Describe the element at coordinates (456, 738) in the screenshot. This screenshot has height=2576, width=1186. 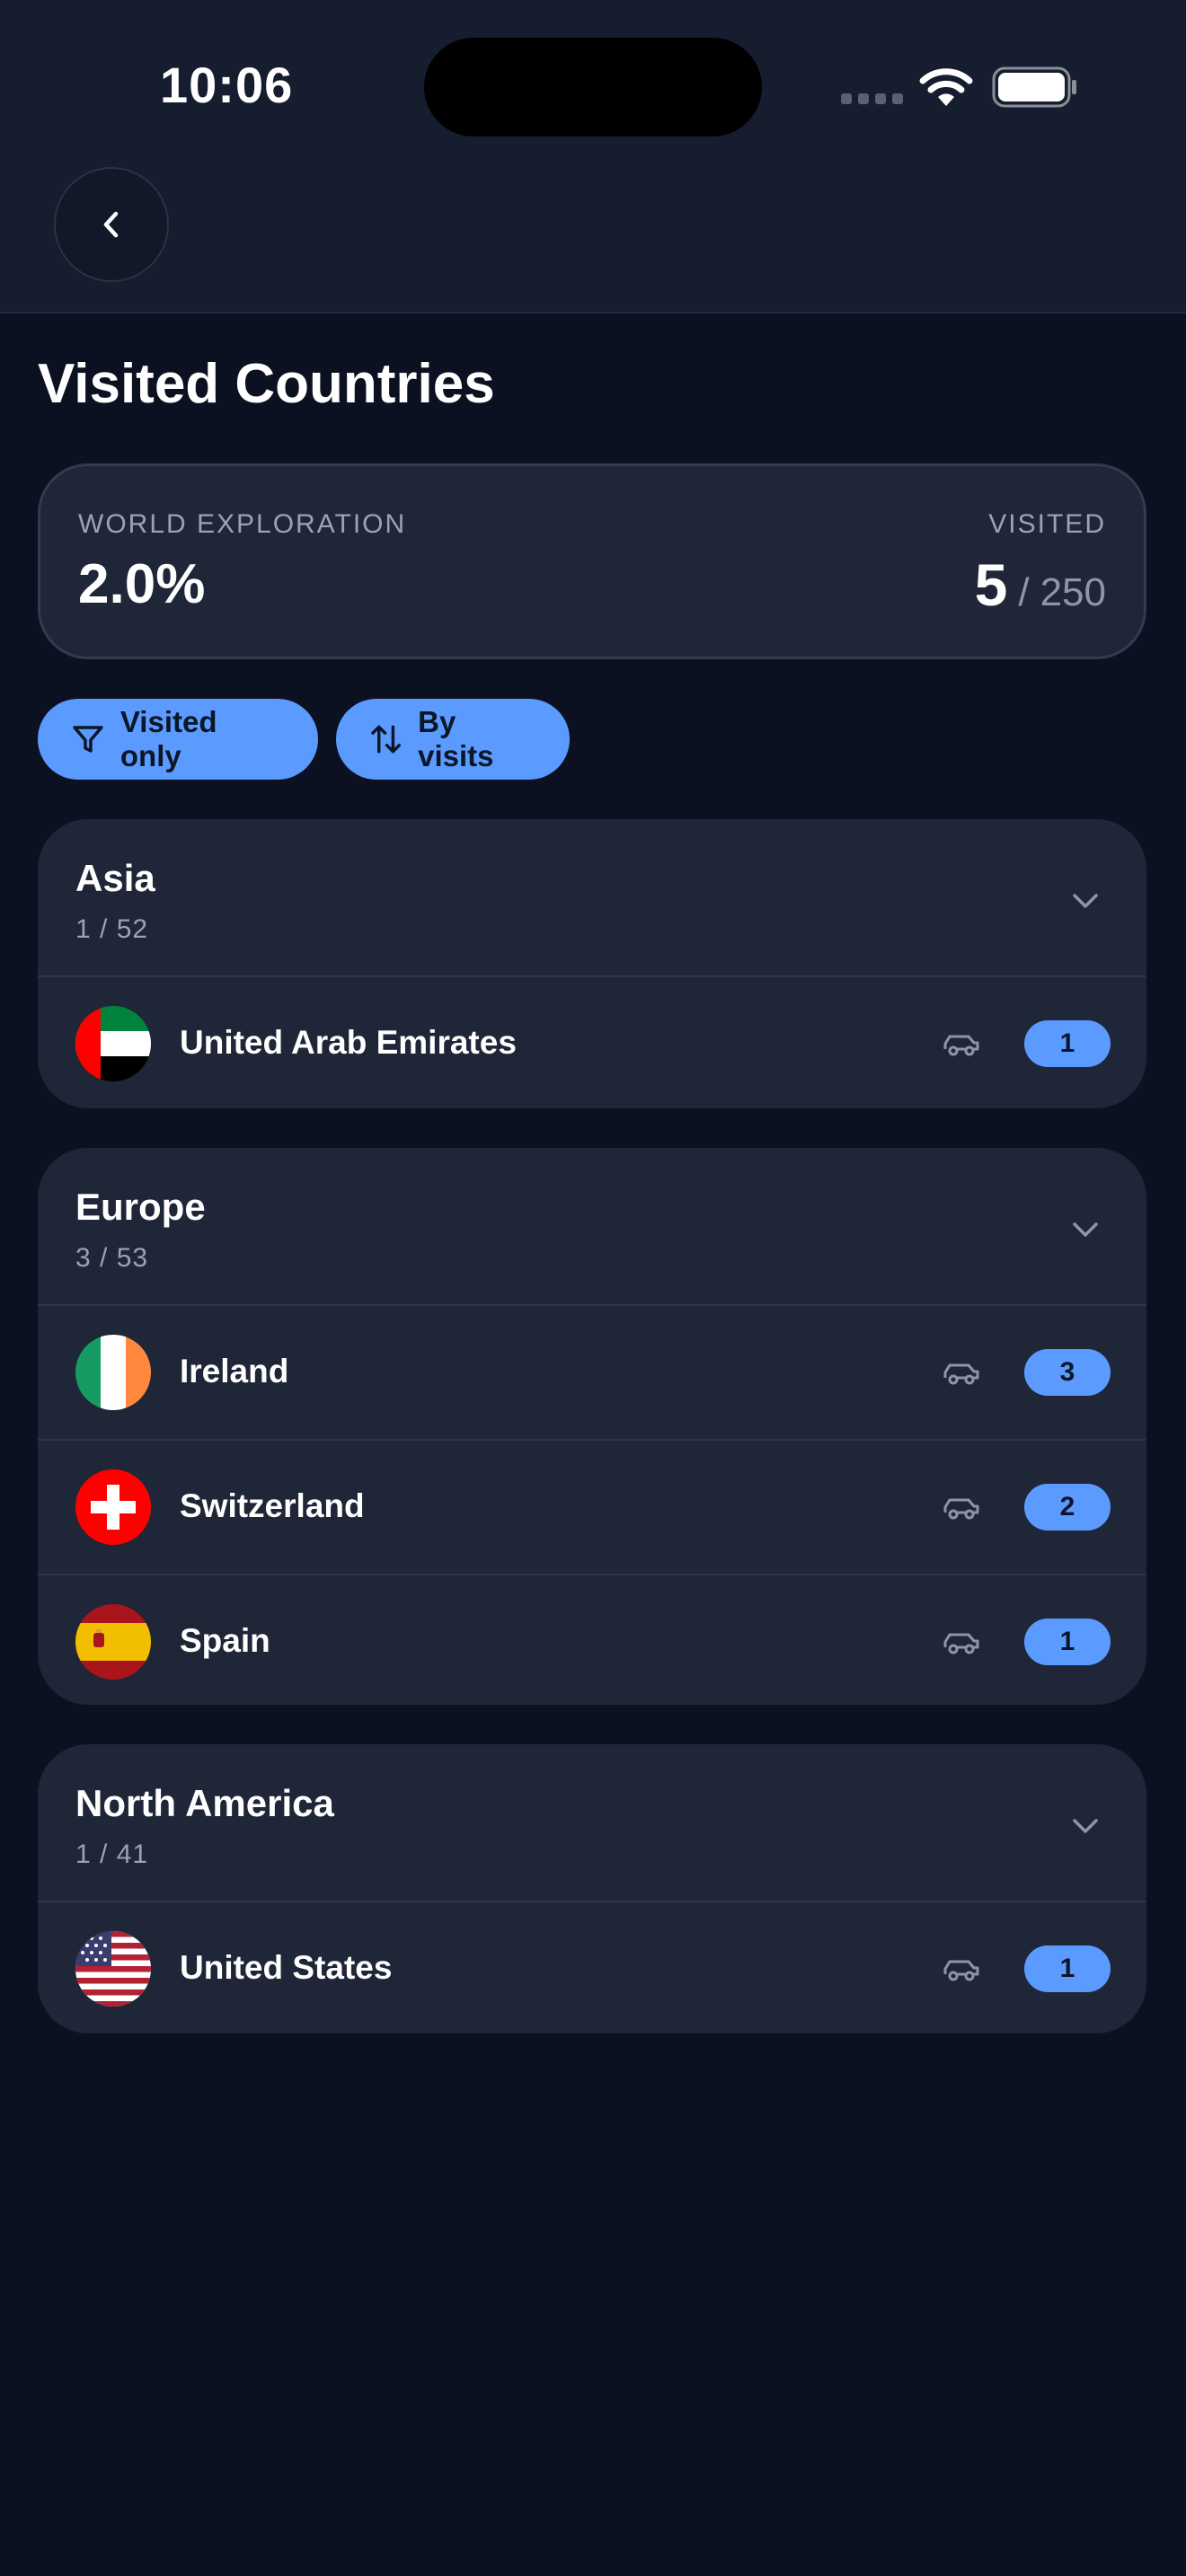
I see `sort-label: By visits` at that location.